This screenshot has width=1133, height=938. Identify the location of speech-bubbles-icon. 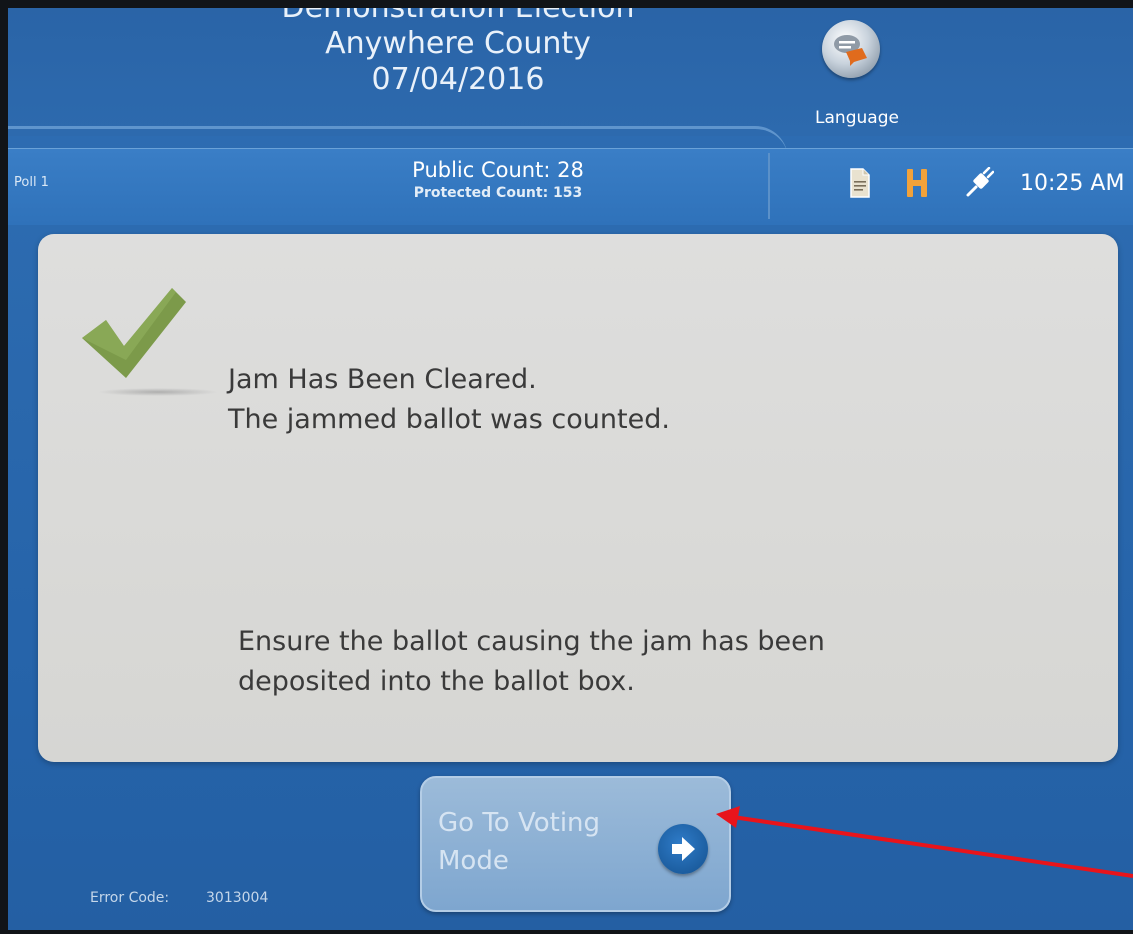
(851, 49).